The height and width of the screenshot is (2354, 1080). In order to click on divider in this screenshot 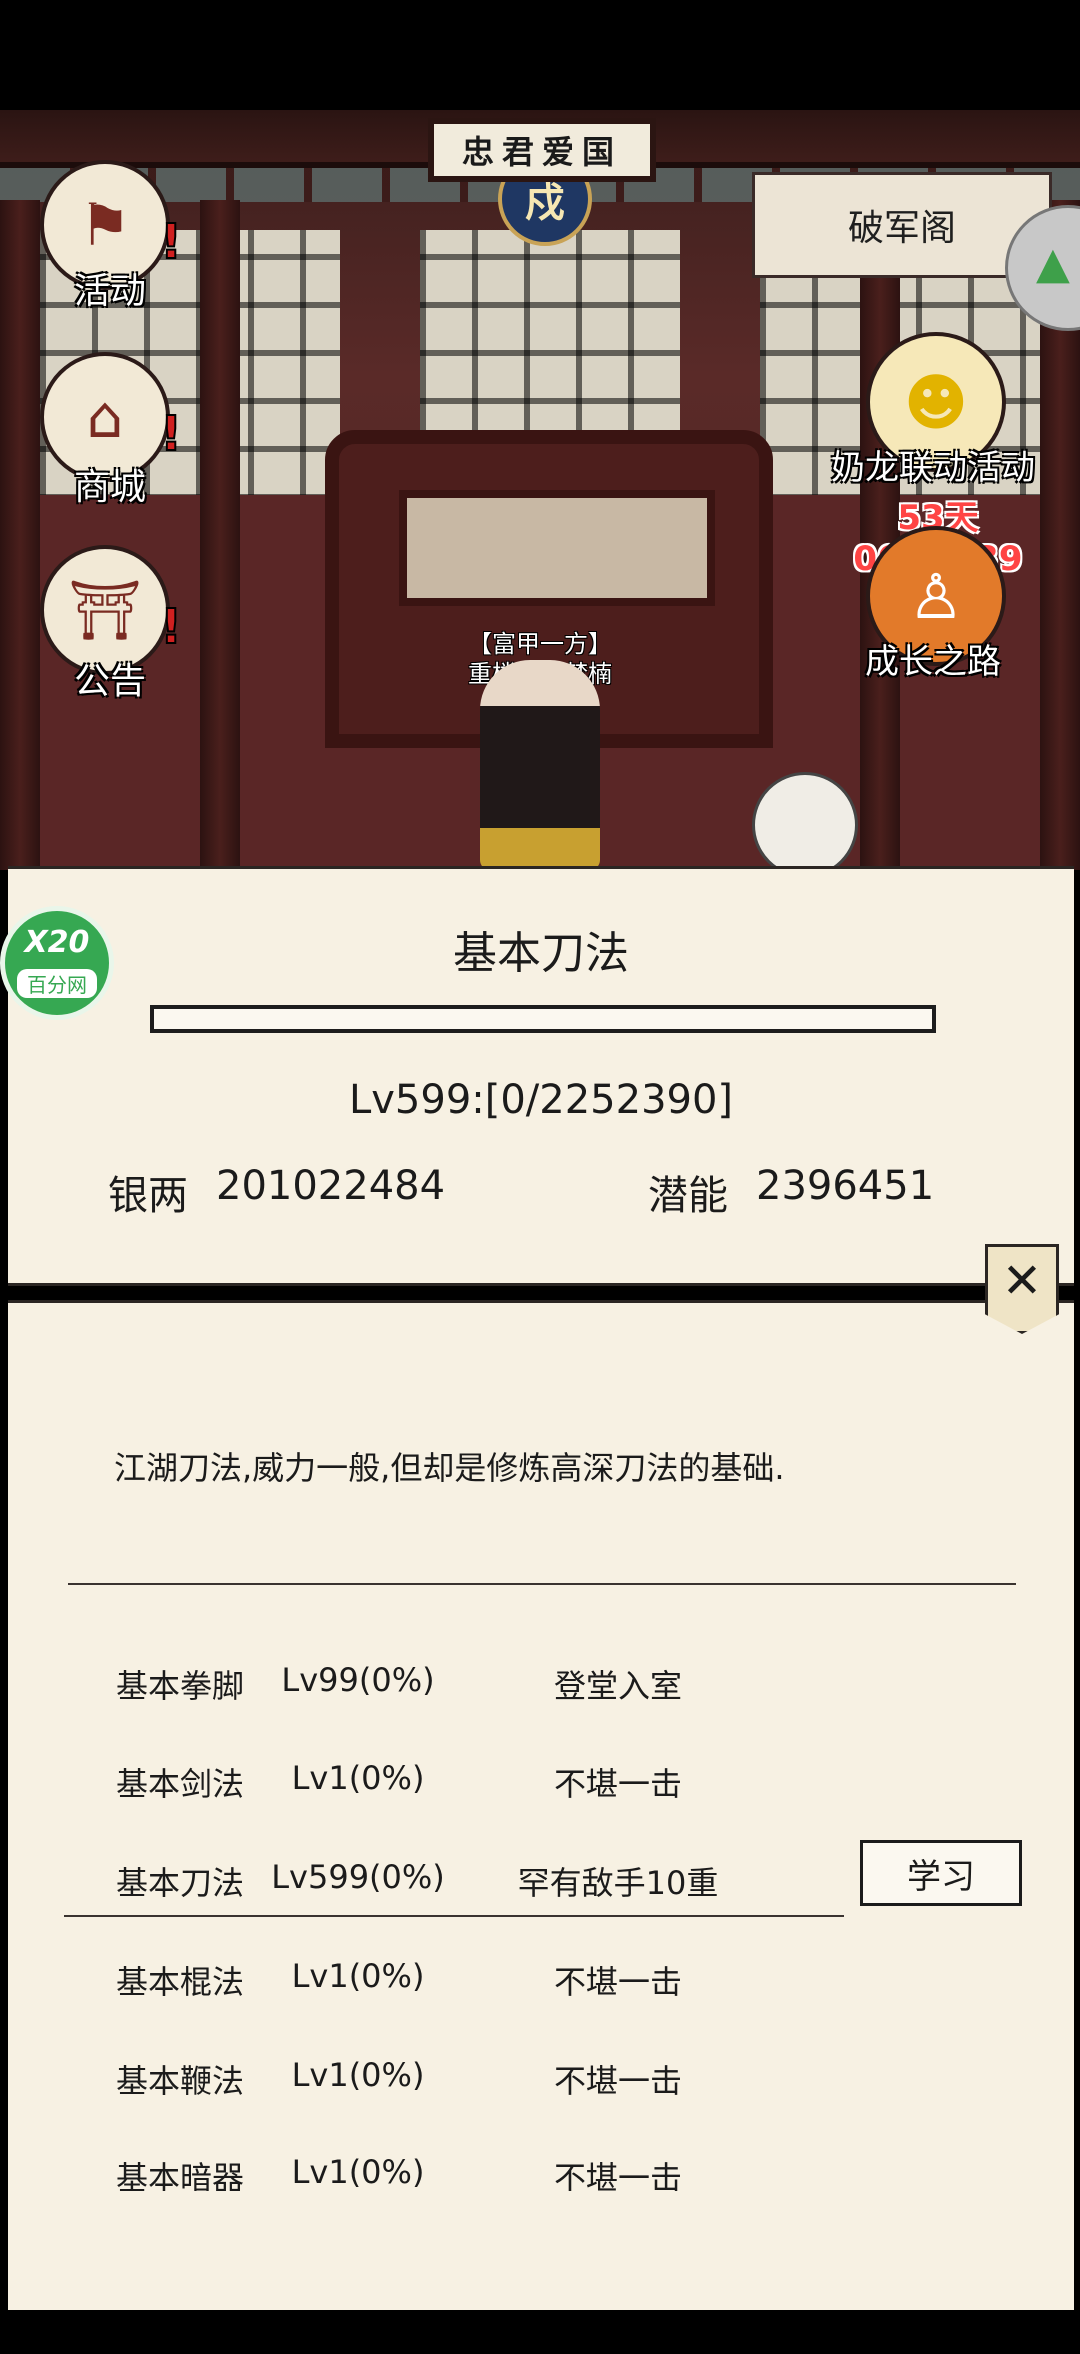, I will do `click(542, 1584)`.